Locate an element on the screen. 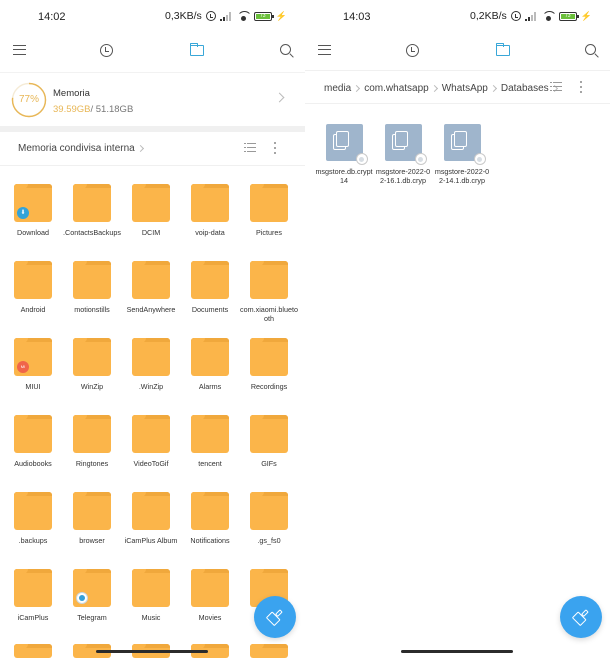 The image size is (610, 658). breadcrumb-item-media: media is located at coordinates (337, 88).